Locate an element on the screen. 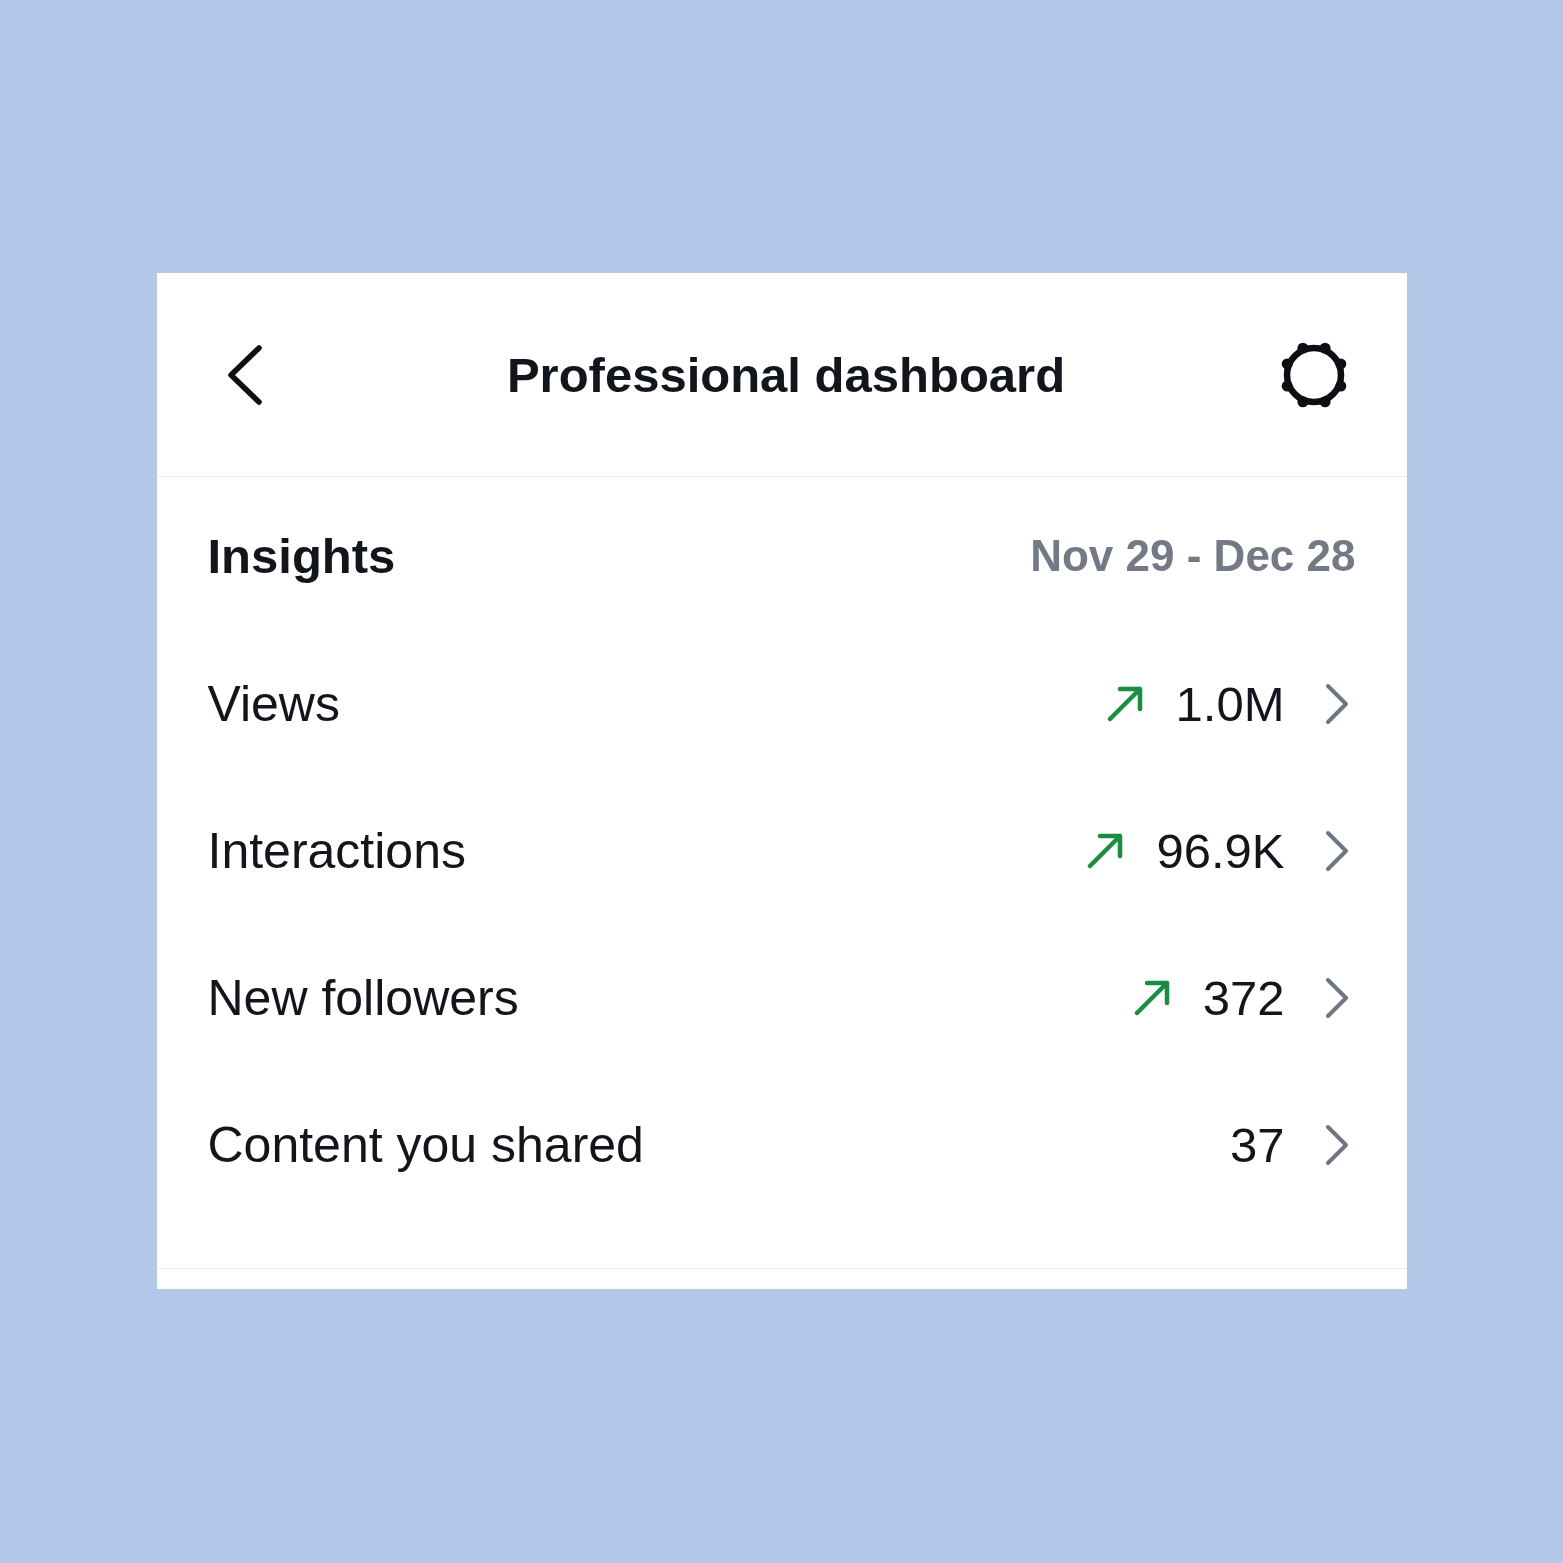  metric-label: Content you shared is located at coordinates (426, 1144).